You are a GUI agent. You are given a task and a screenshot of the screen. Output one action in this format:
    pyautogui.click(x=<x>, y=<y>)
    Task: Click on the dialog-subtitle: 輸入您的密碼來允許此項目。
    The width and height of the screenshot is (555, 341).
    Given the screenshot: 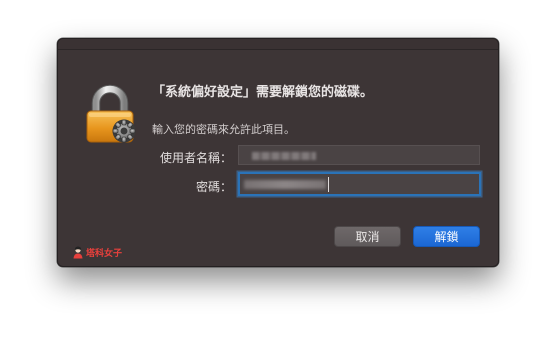 What is the action you would take?
    pyautogui.click(x=223, y=129)
    